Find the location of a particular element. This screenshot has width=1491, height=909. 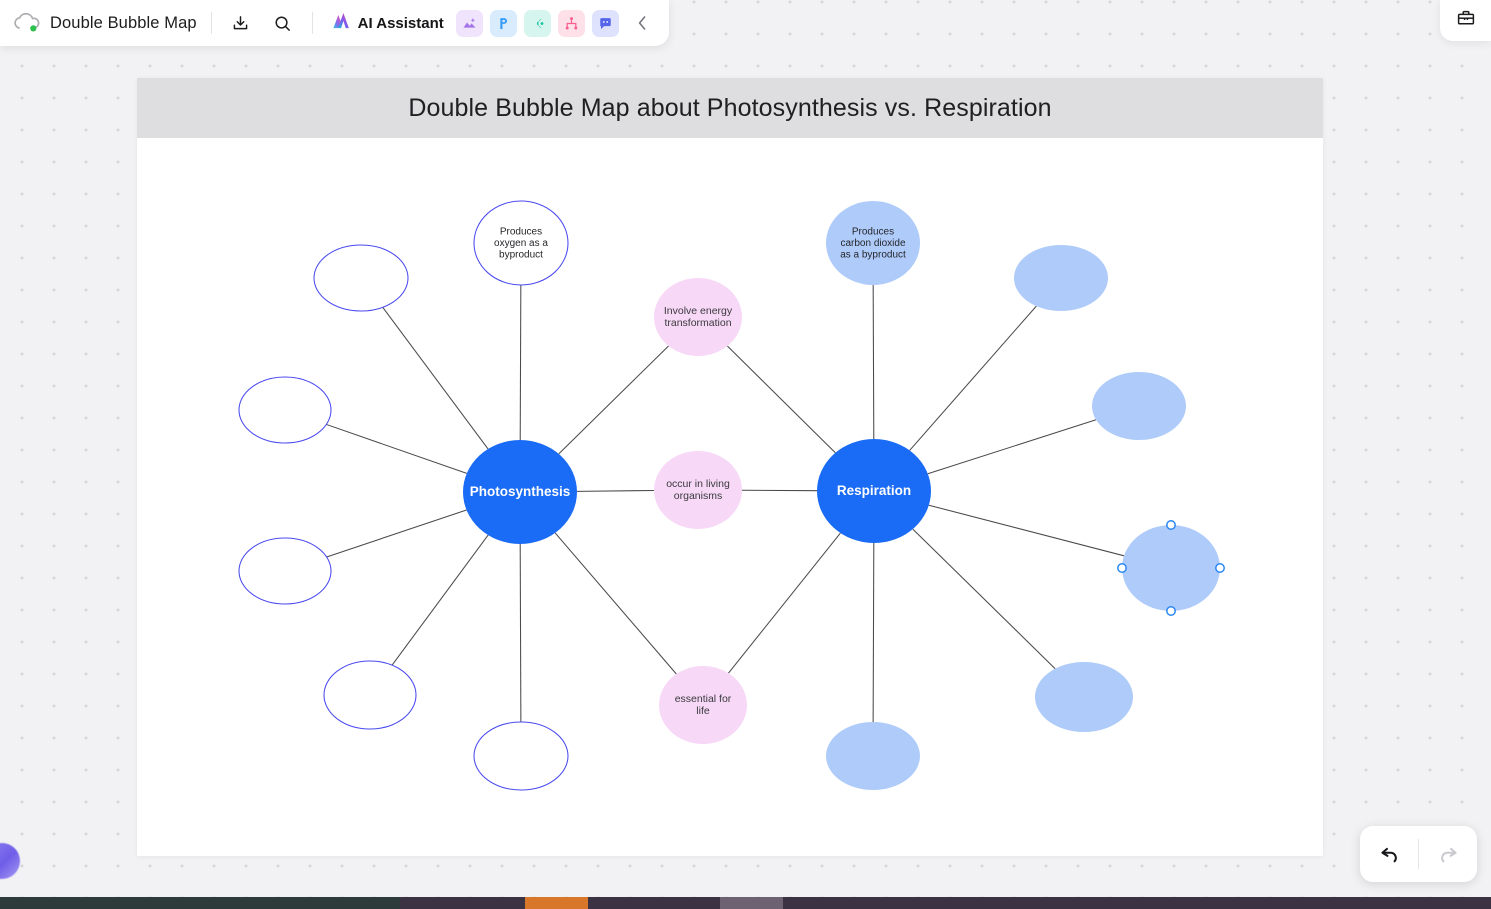

os-taskbar is located at coordinates (745, 903).